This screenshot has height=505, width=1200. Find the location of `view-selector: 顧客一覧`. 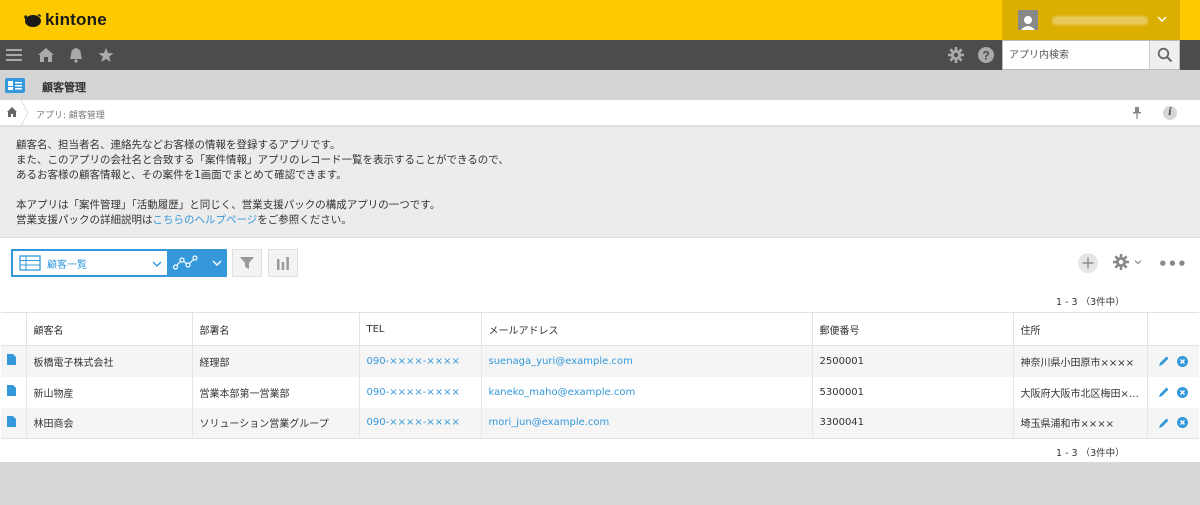

view-selector: 顧客一覧 is located at coordinates (90, 263).